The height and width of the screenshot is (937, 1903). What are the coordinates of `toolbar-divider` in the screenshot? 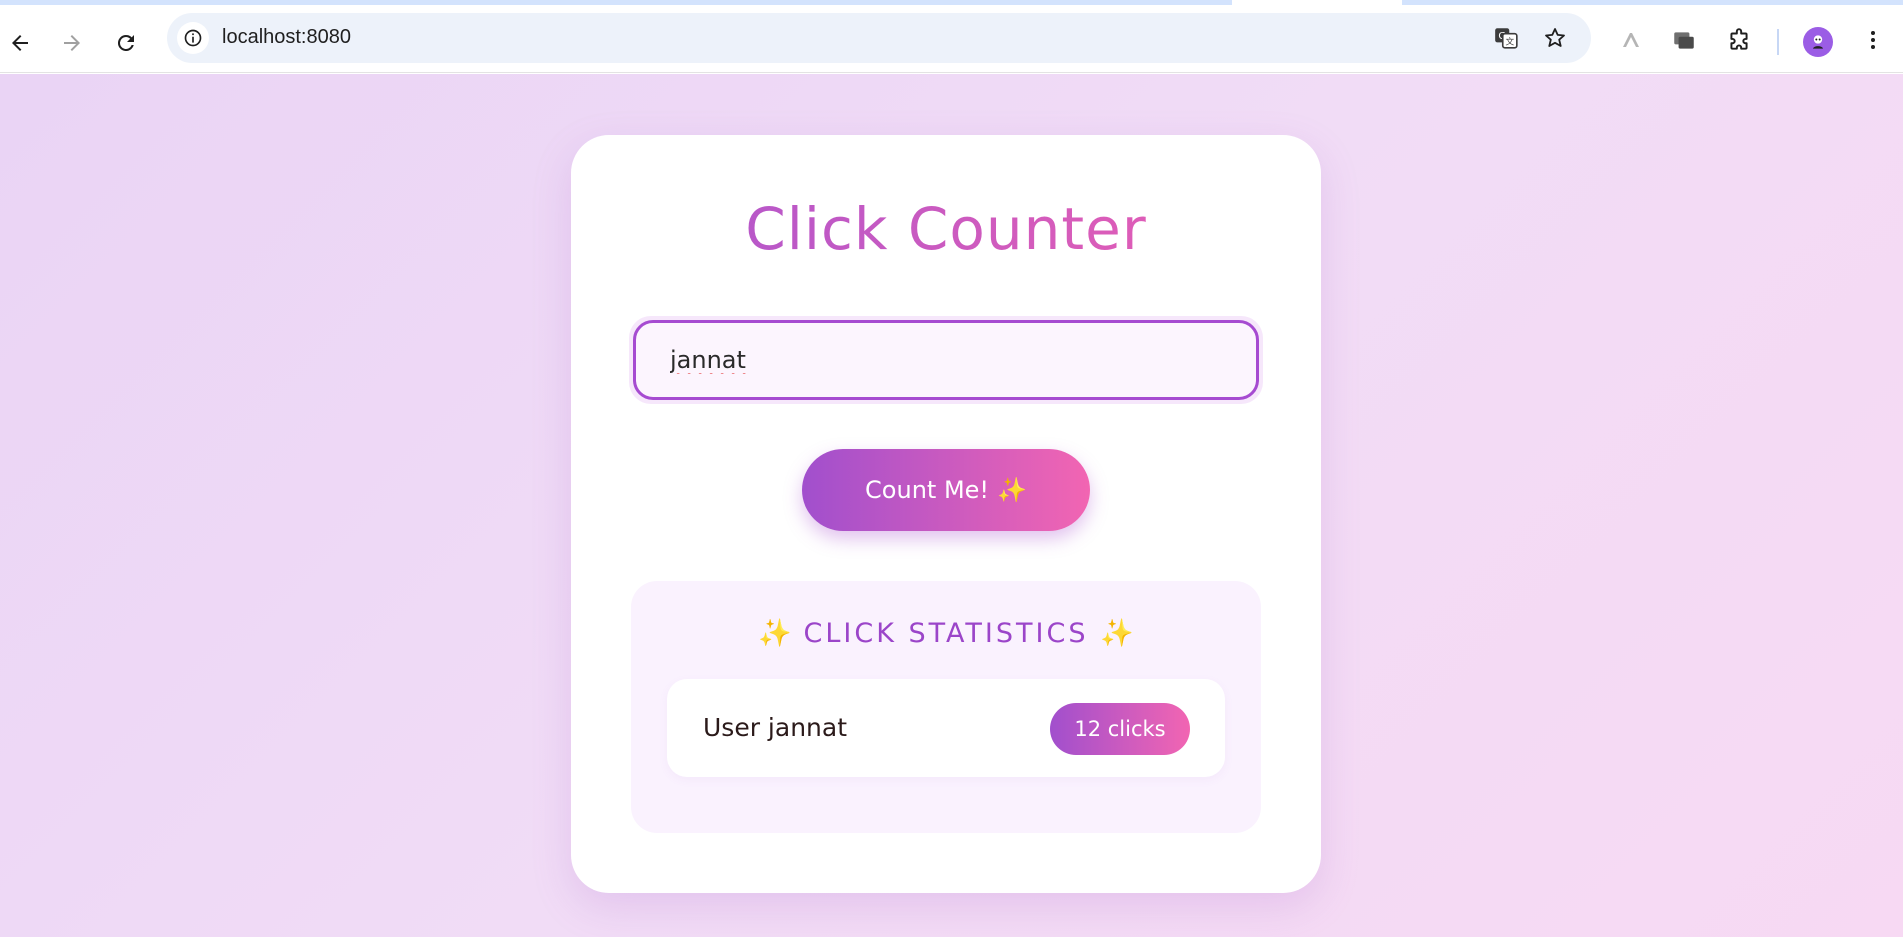 It's located at (1778, 42).